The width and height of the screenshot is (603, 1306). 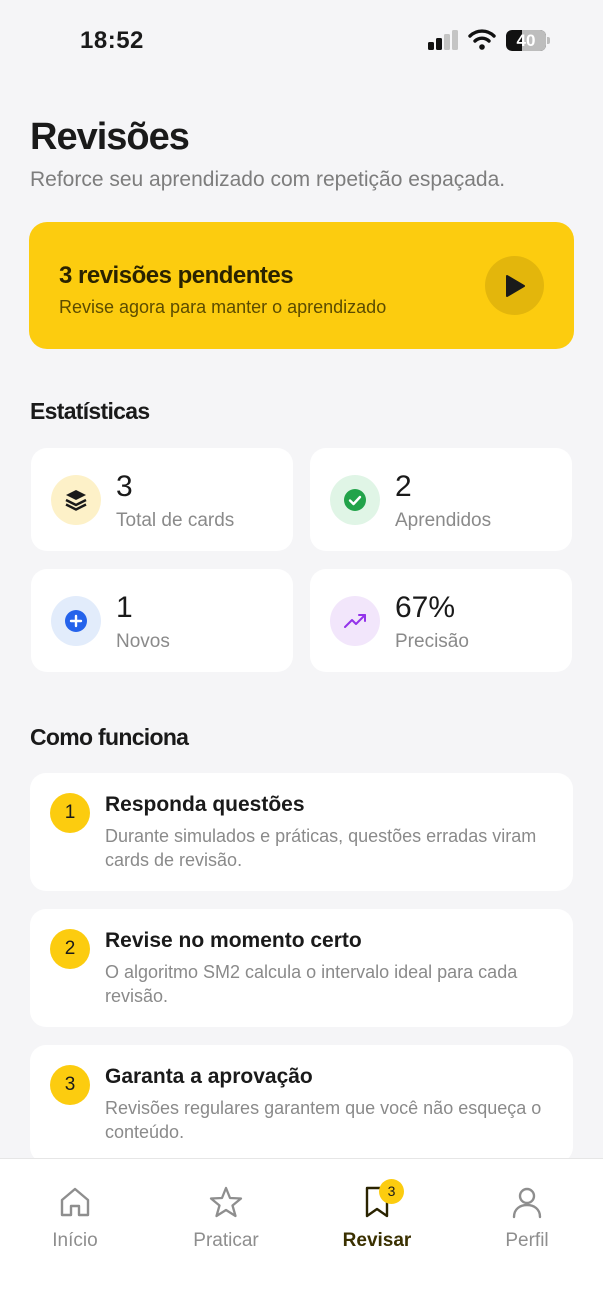 I want to click on stat-value: 2, so click(x=403, y=486).